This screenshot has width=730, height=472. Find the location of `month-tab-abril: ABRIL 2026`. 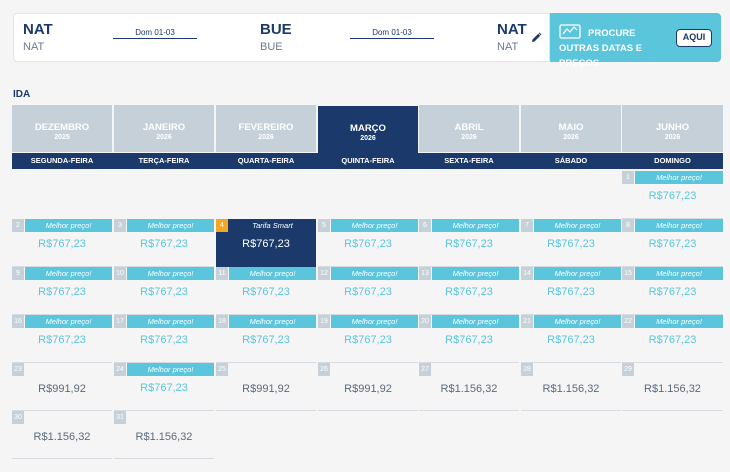

month-tab-abril: ABRIL 2026 is located at coordinates (469, 128).